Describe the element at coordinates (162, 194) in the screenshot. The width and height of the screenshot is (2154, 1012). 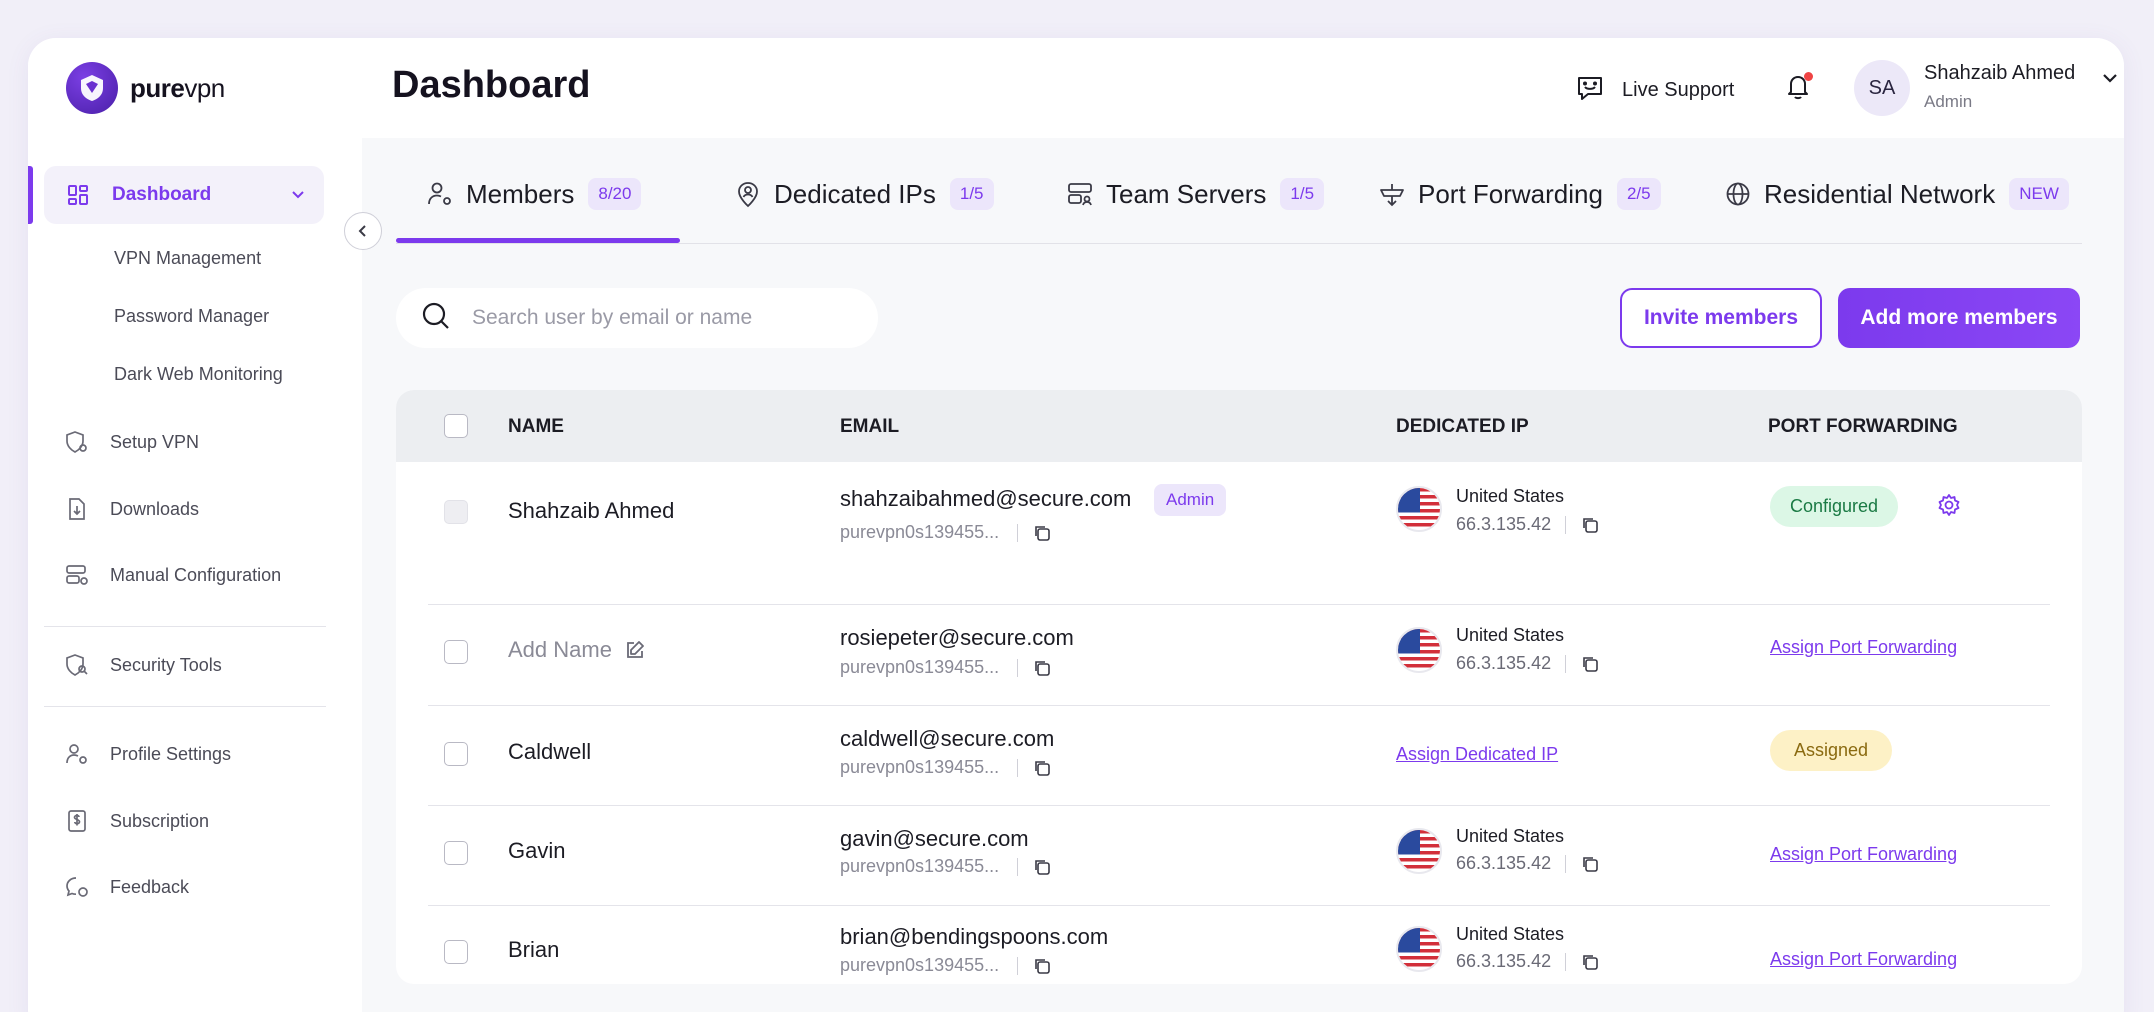
I see `sidebar-item-label: Dashboard` at that location.